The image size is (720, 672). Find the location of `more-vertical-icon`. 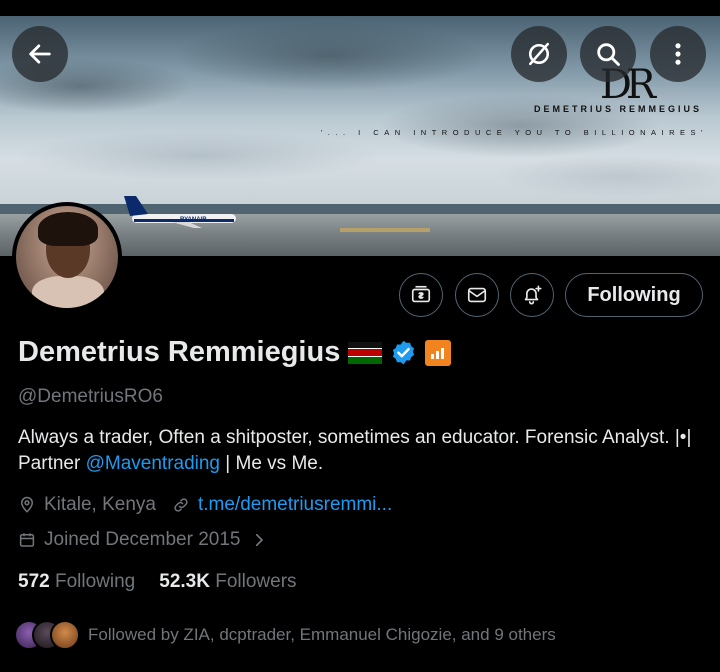

more-vertical-icon is located at coordinates (678, 54).